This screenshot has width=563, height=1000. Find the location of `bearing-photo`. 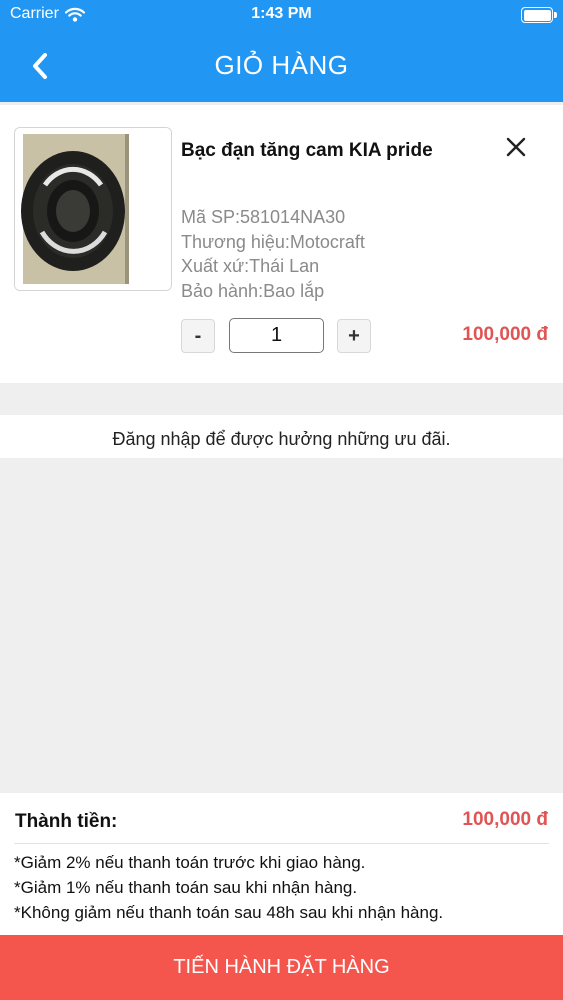

bearing-photo is located at coordinates (93, 209).